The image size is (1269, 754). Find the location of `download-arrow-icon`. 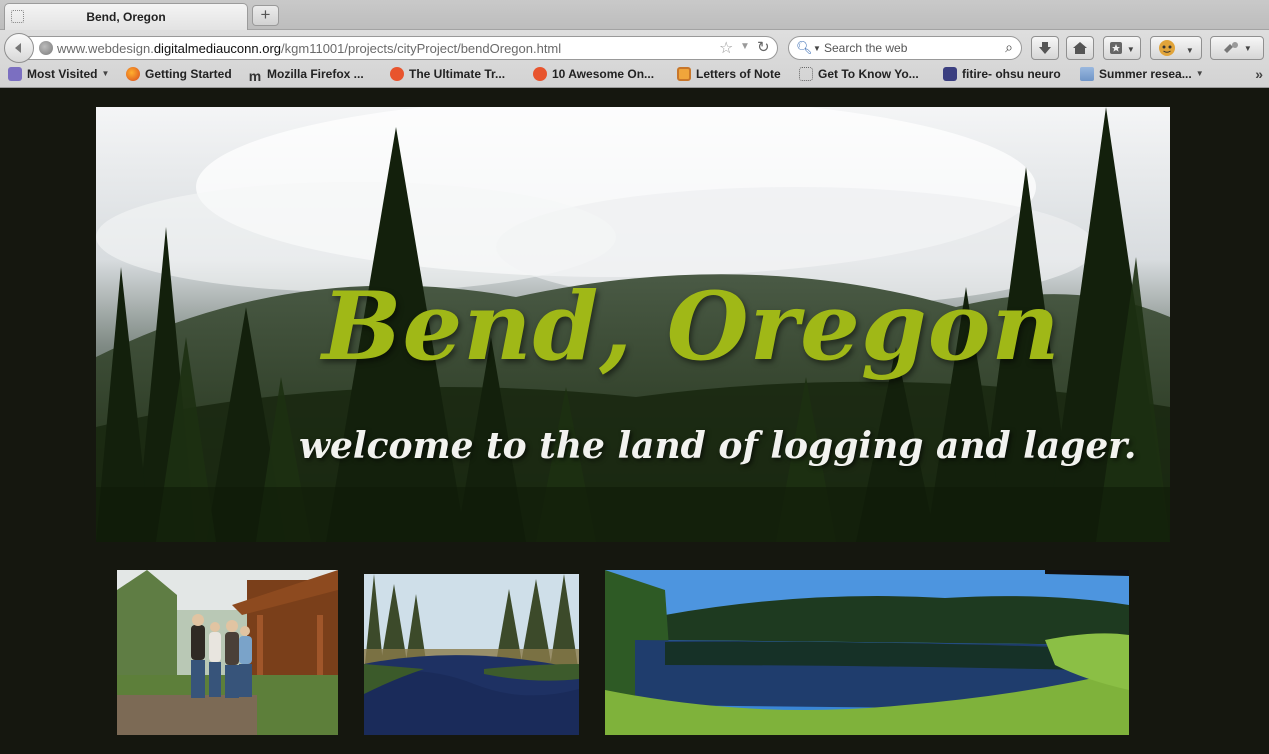

download-arrow-icon is located at coordinates (1045, 48).